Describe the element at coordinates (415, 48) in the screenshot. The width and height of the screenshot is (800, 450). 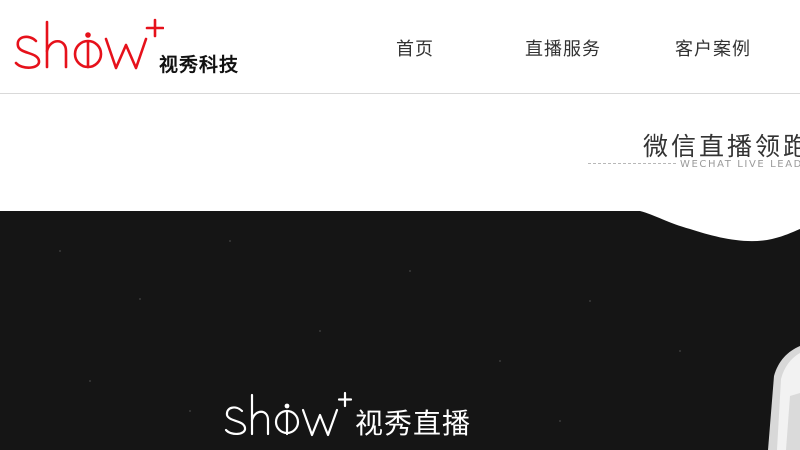
I see `nav-item-home: 首页` at that location.